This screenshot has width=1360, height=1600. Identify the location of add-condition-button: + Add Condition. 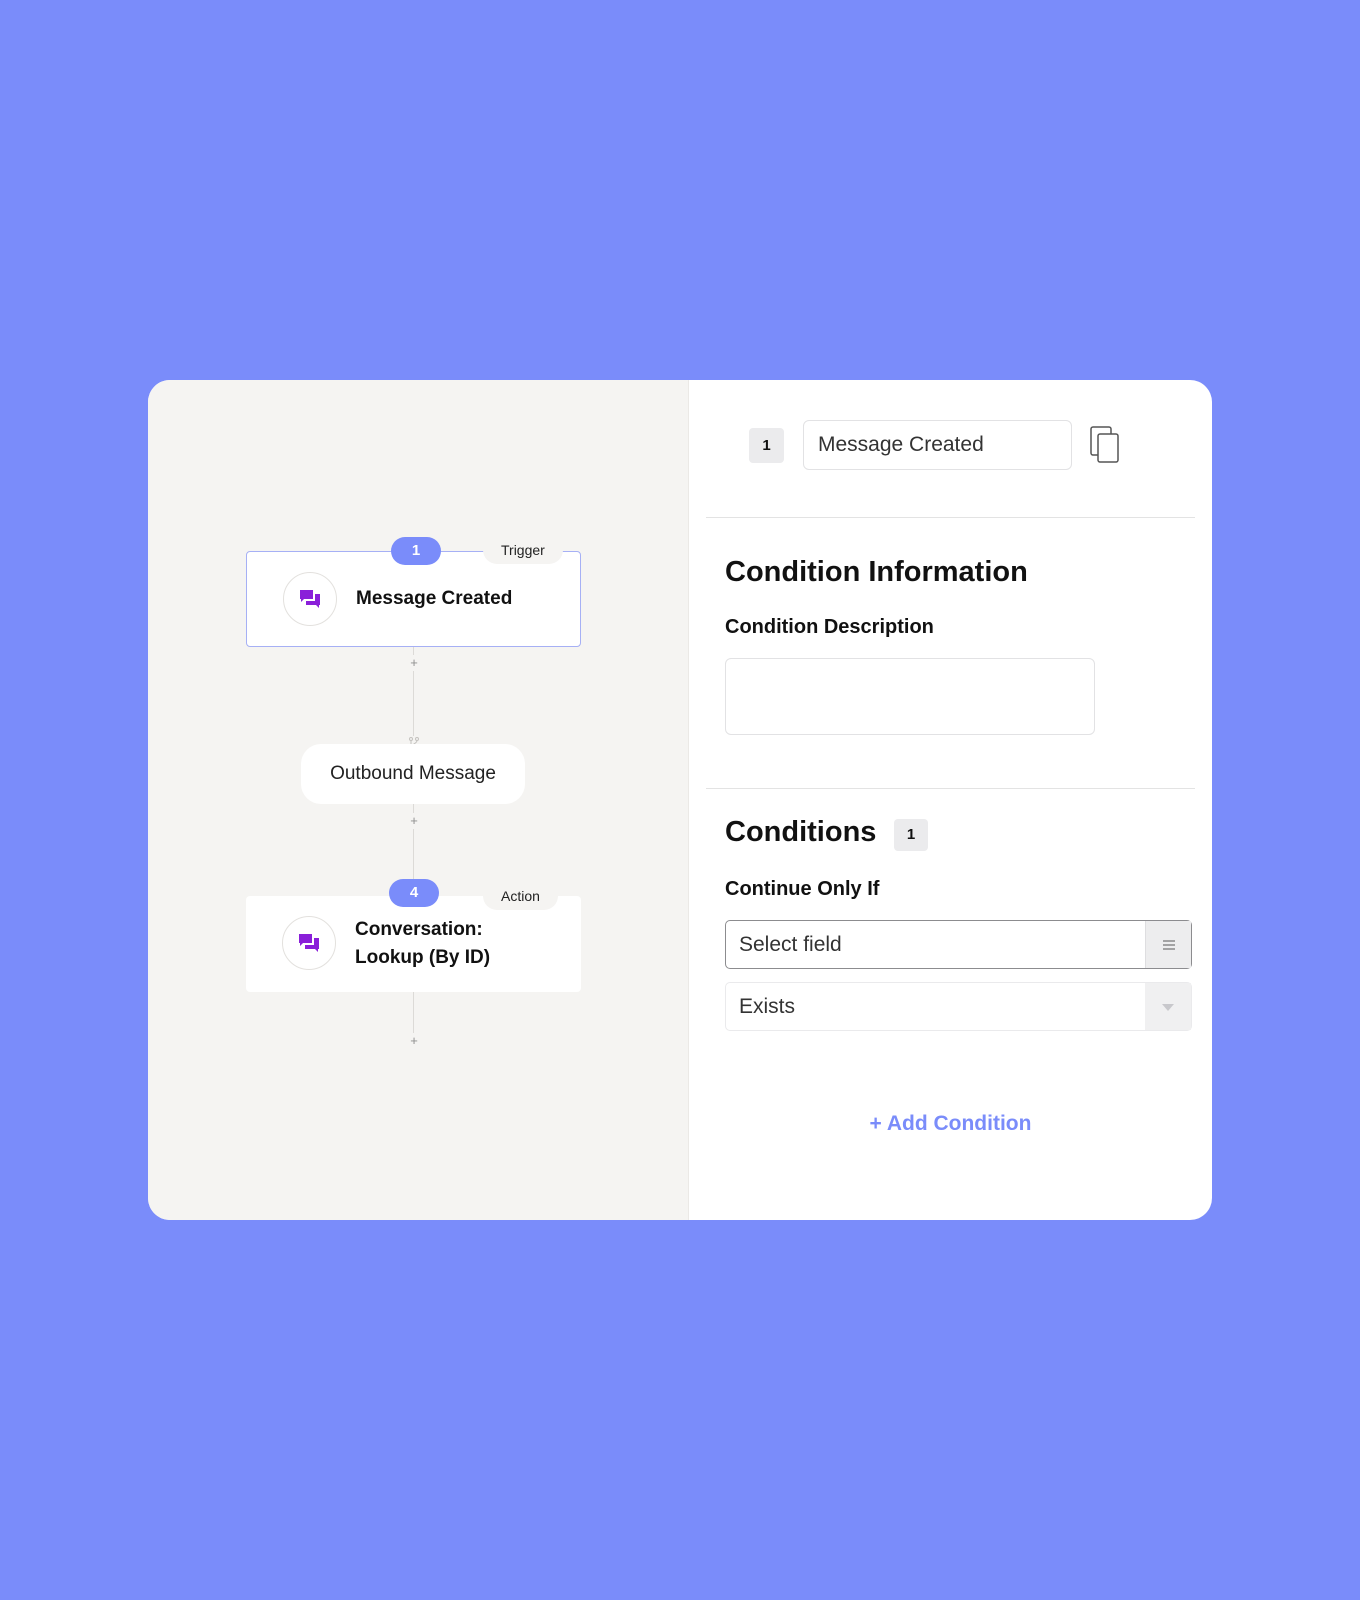
(950, 1124).